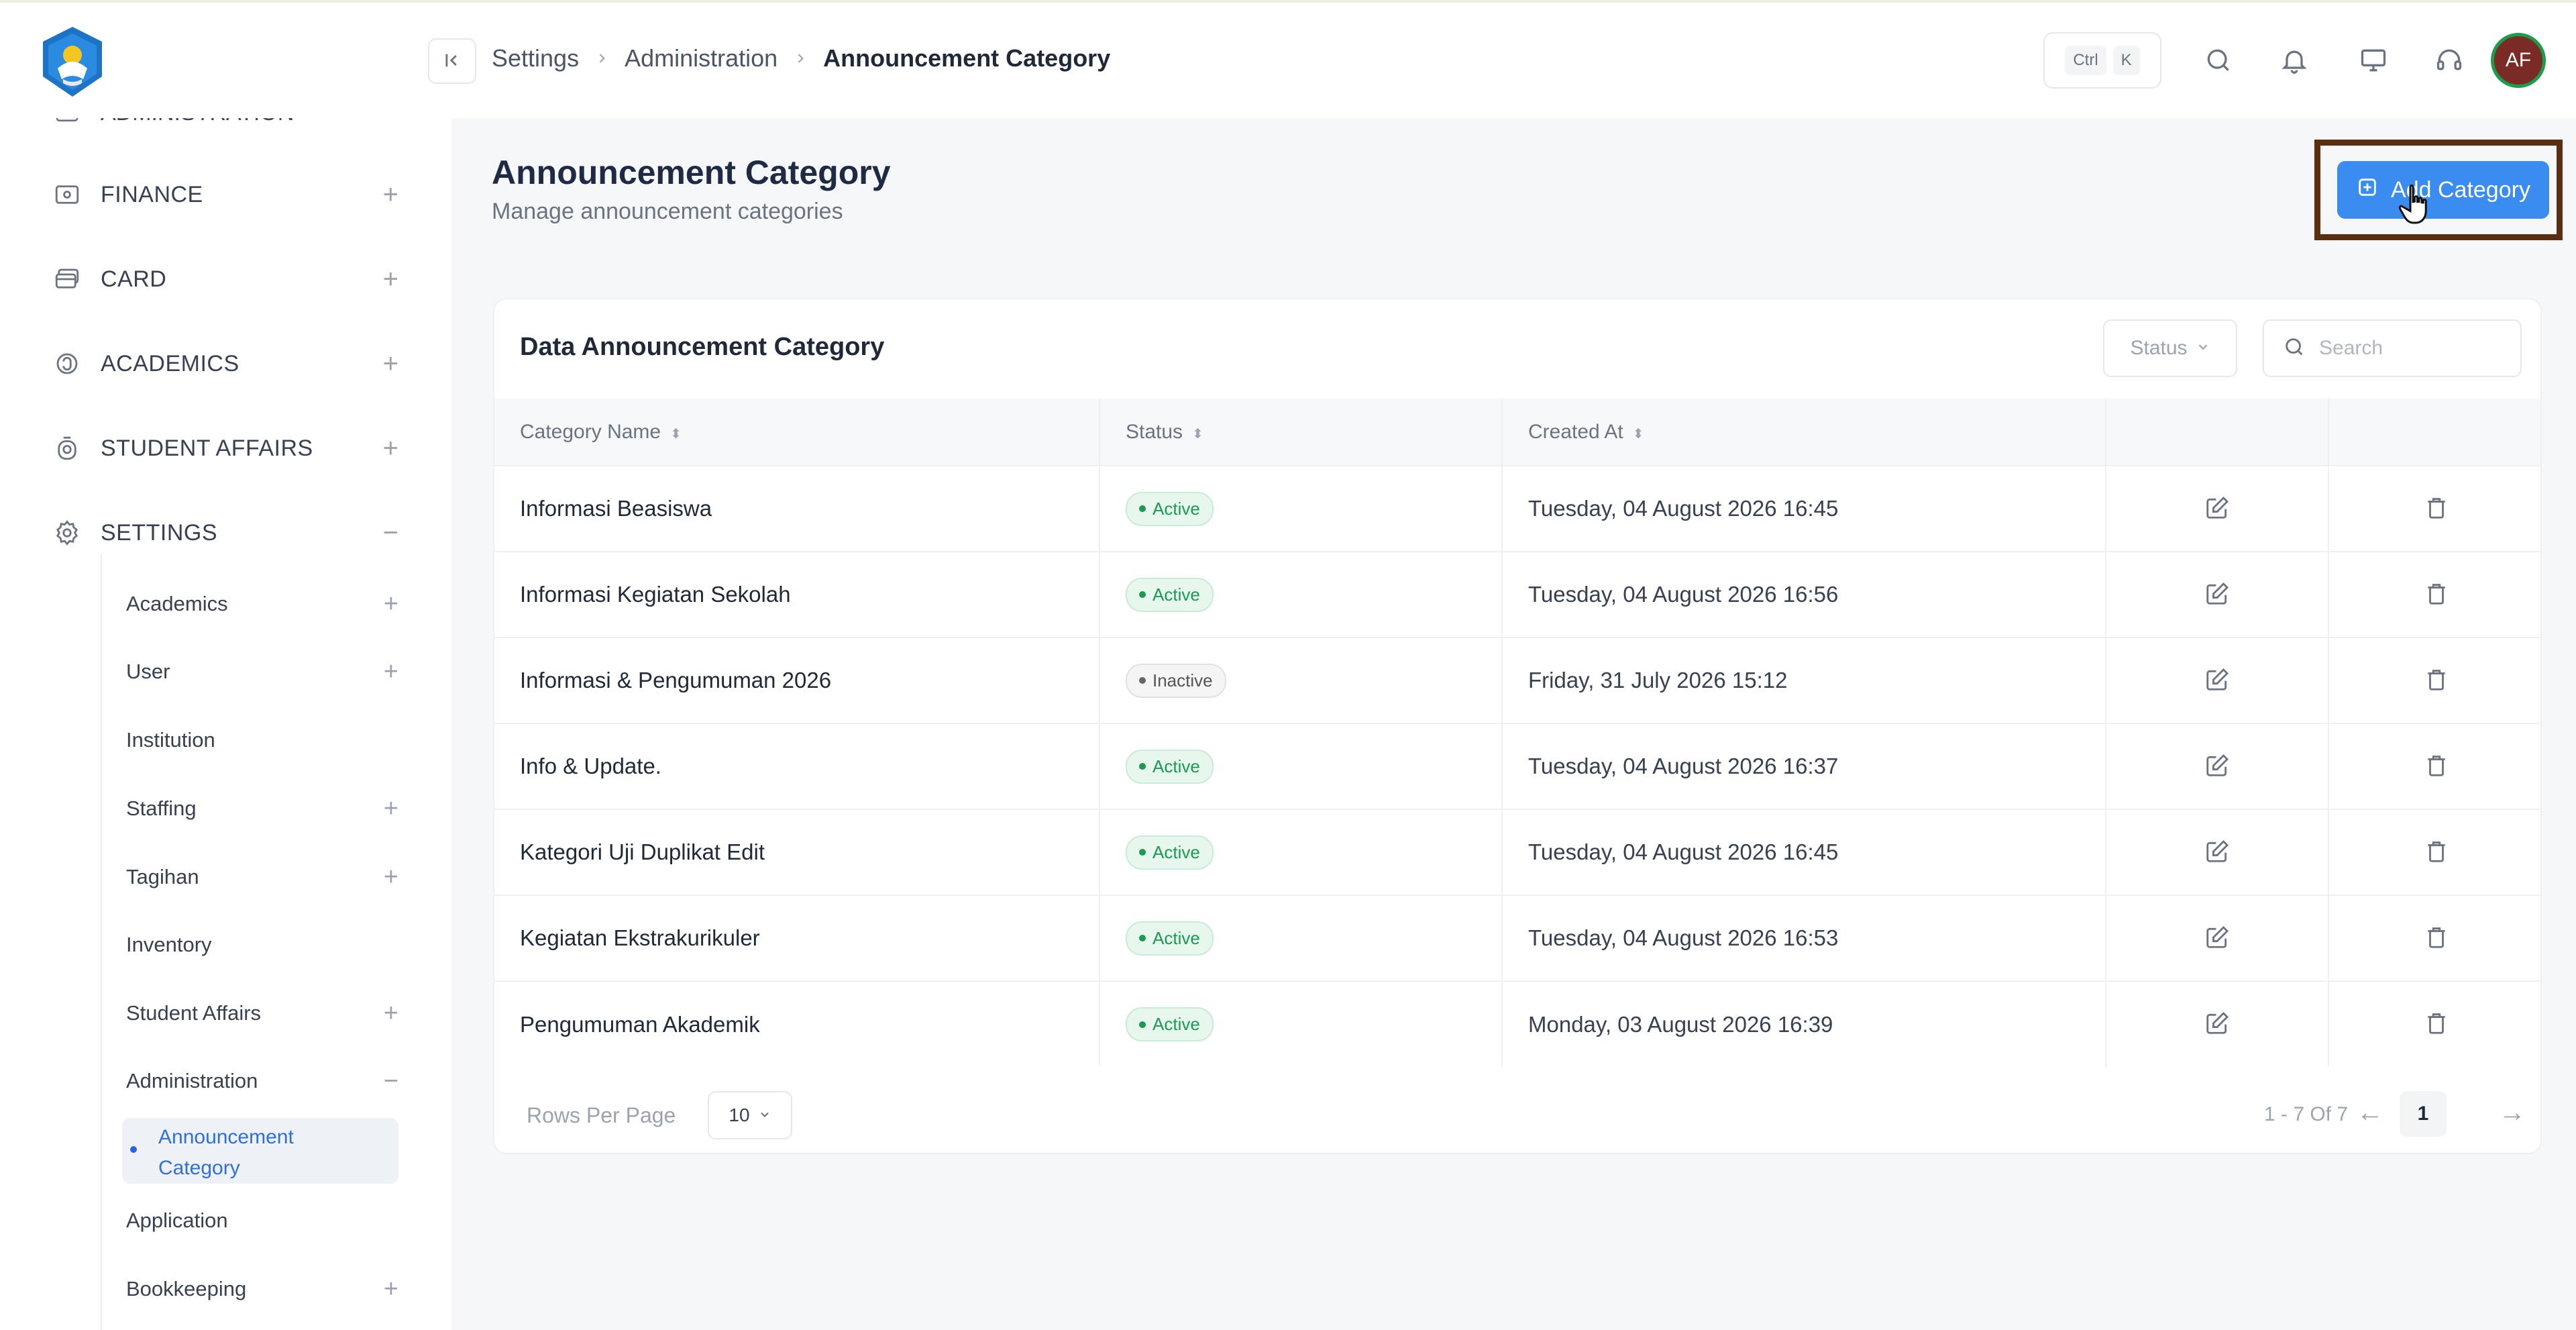 This screenshot has width=2576, height=1330. I want to click on rows-per-page-select: 10, so click(750, 1115).